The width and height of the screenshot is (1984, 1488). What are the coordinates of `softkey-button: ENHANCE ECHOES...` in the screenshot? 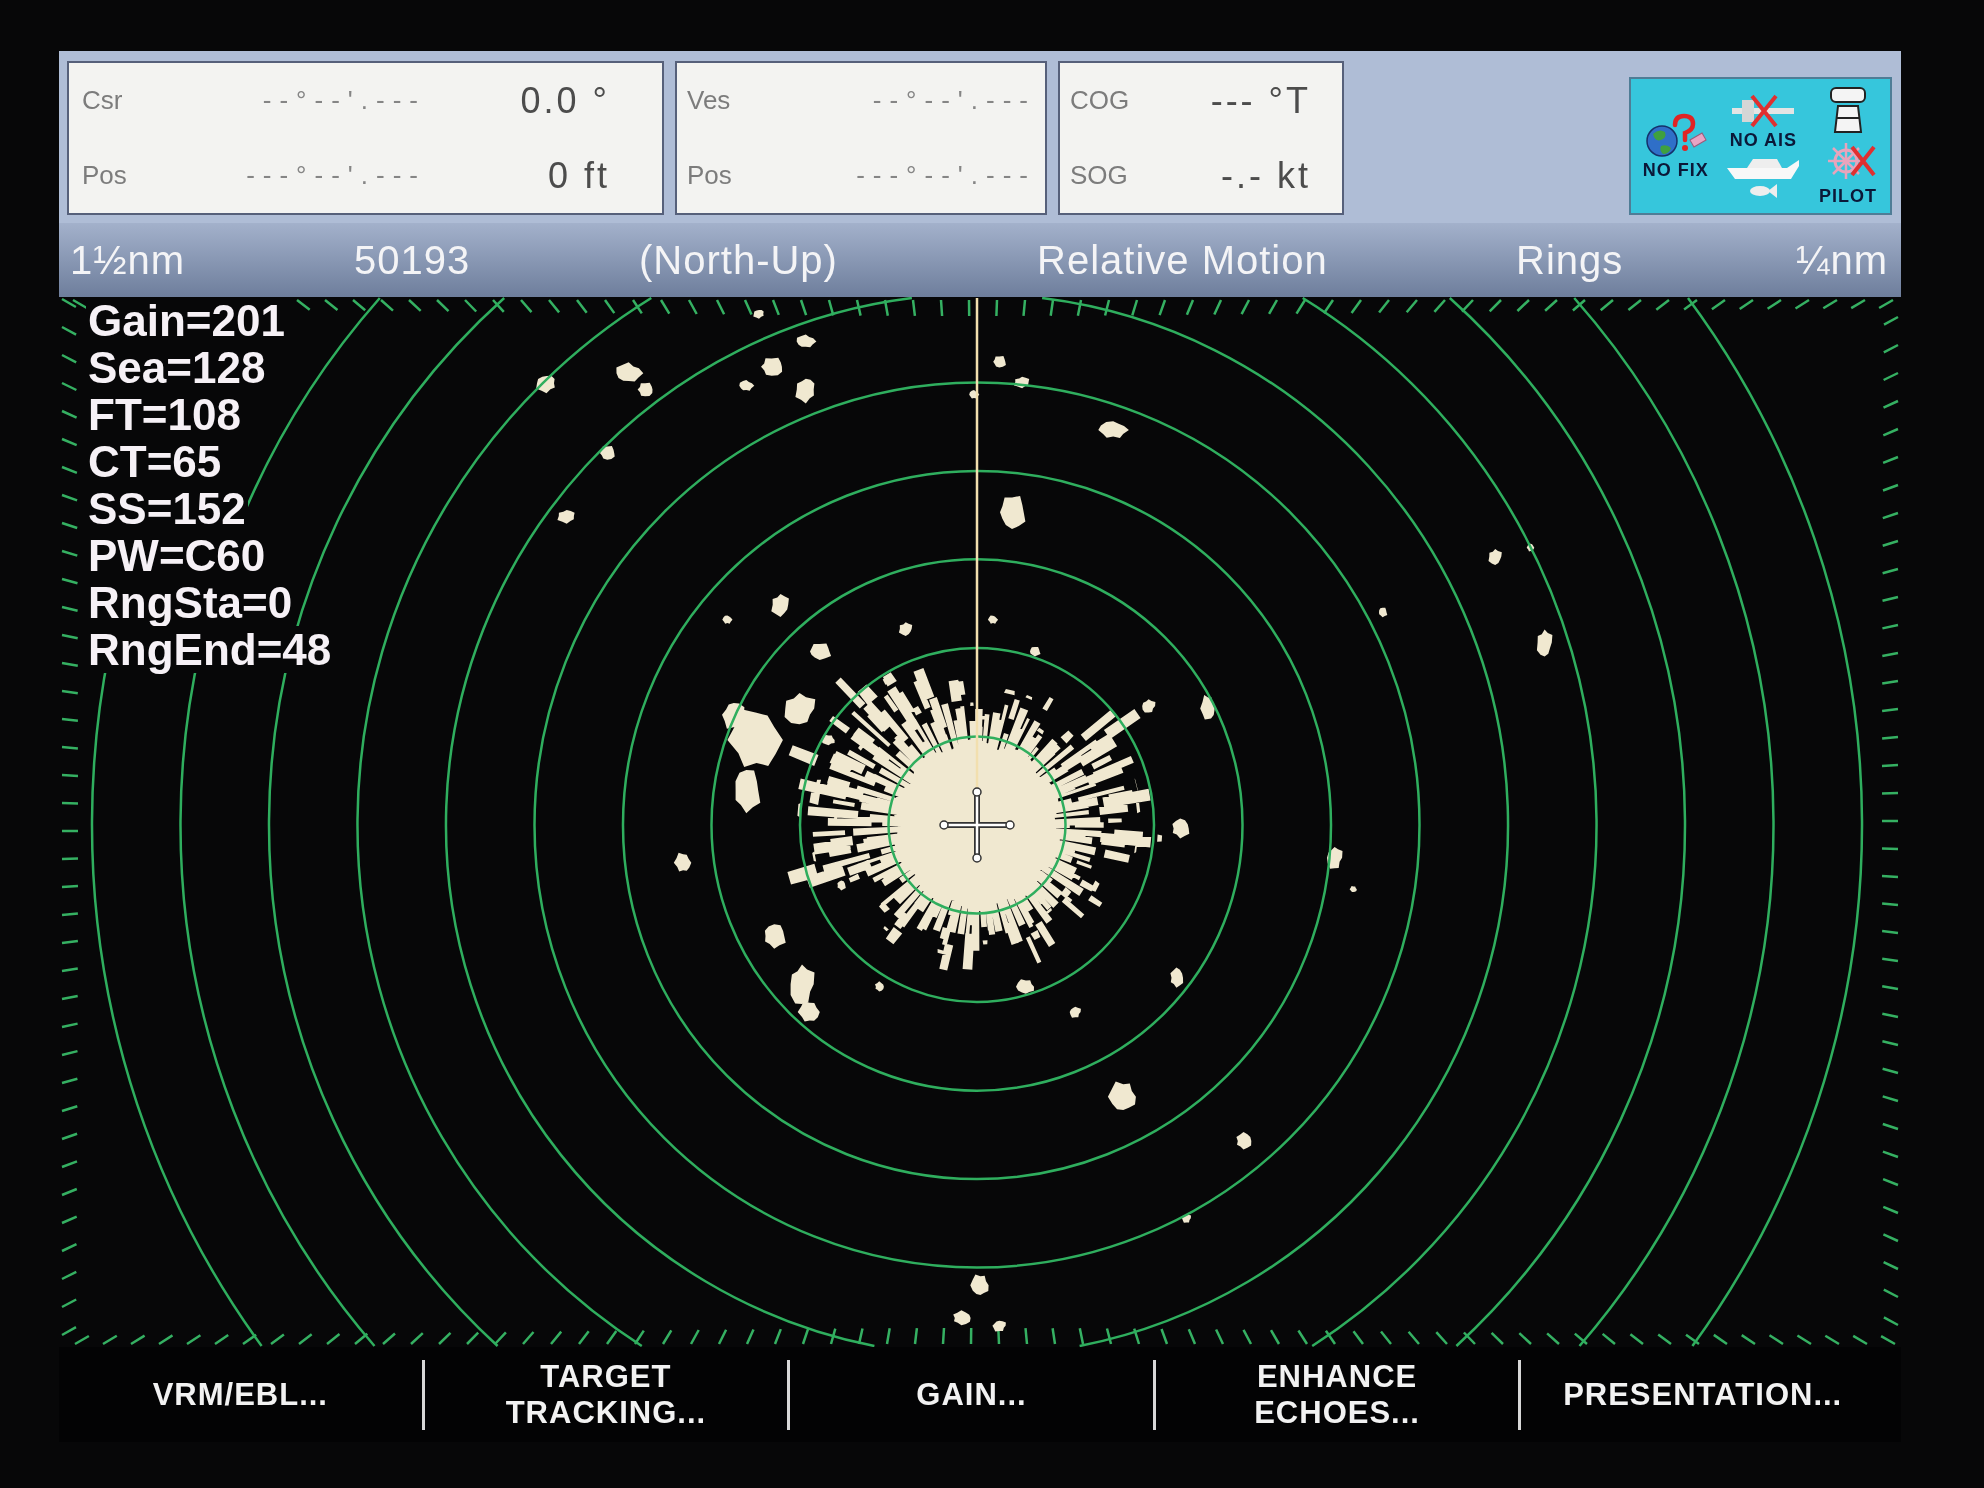 It's located at (1337, 1394).